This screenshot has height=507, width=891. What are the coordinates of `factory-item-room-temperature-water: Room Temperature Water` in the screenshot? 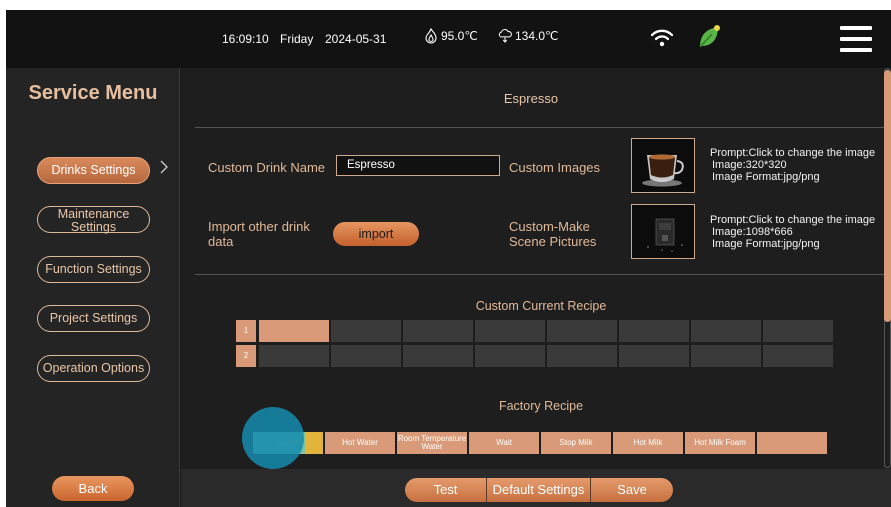 It's located at (432, 443).